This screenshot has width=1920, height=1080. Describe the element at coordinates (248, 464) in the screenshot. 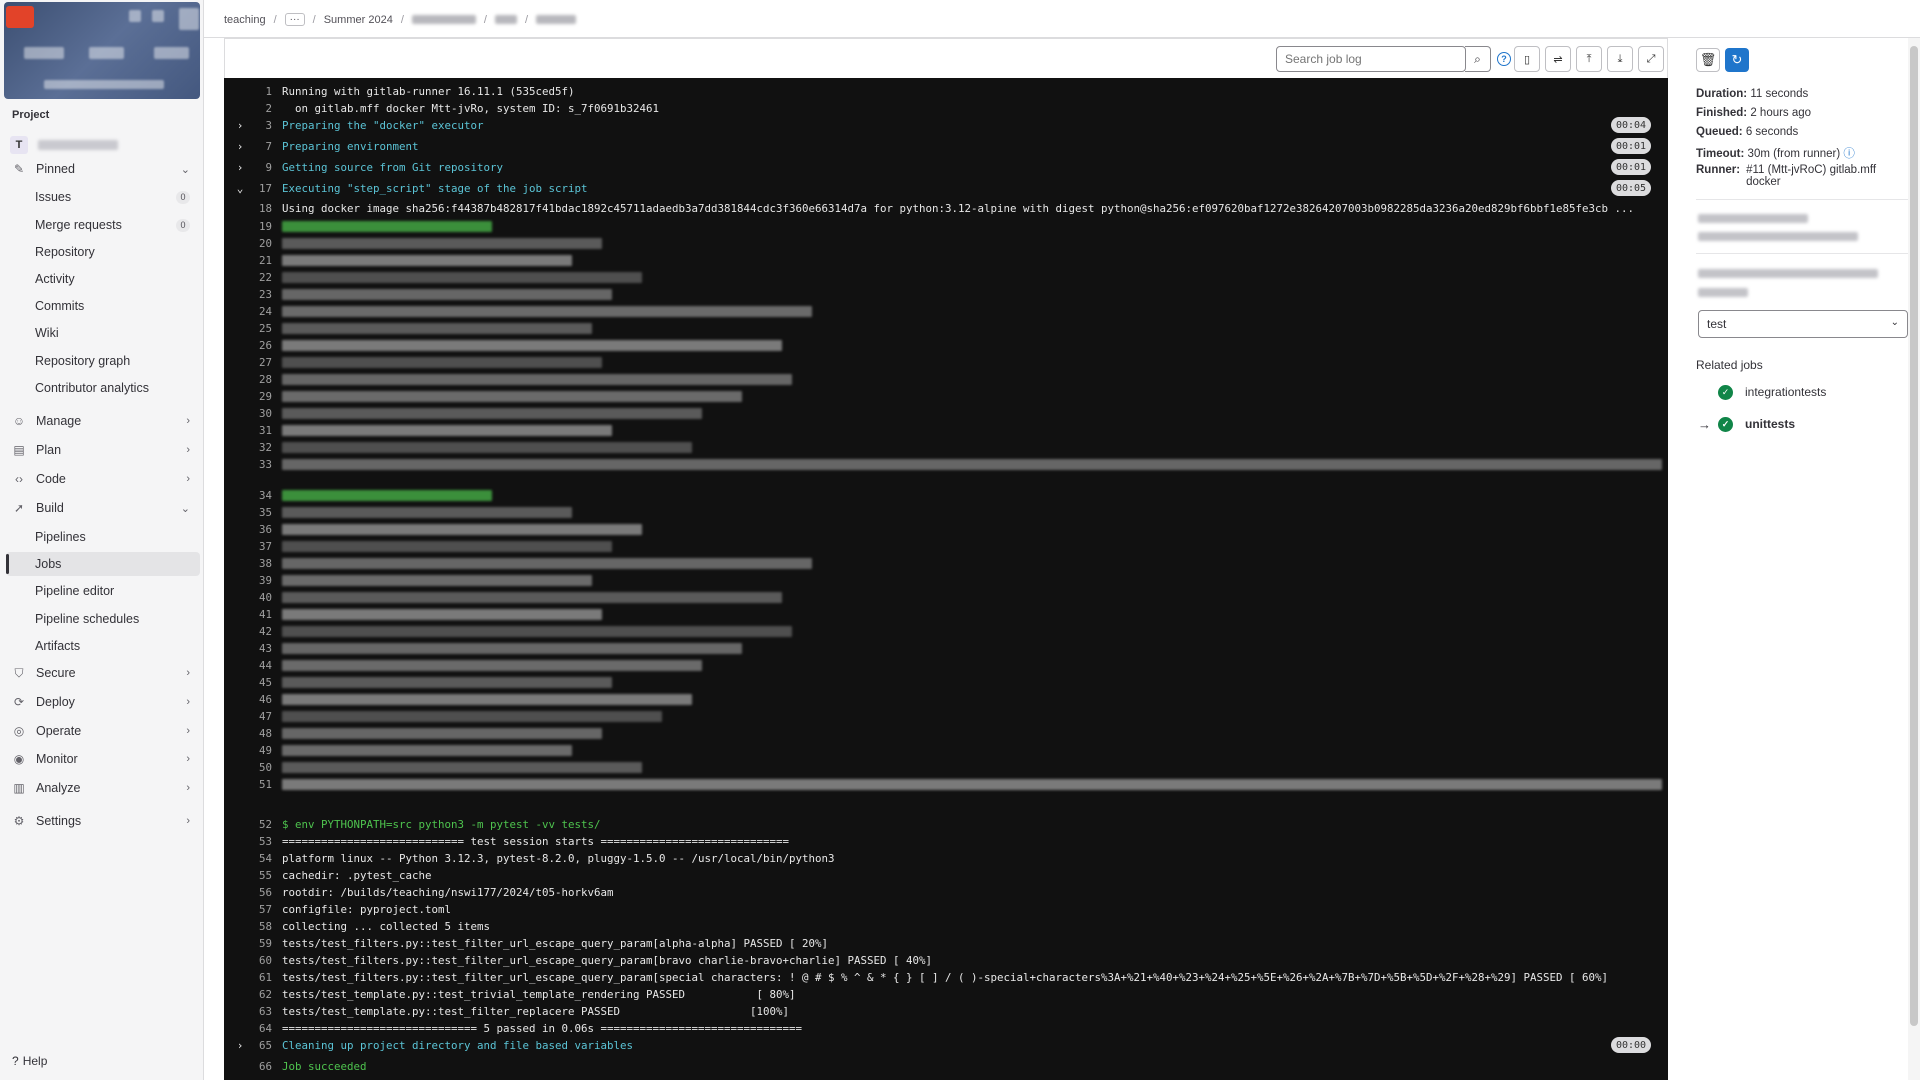

I see `line-number: 33` at that location.